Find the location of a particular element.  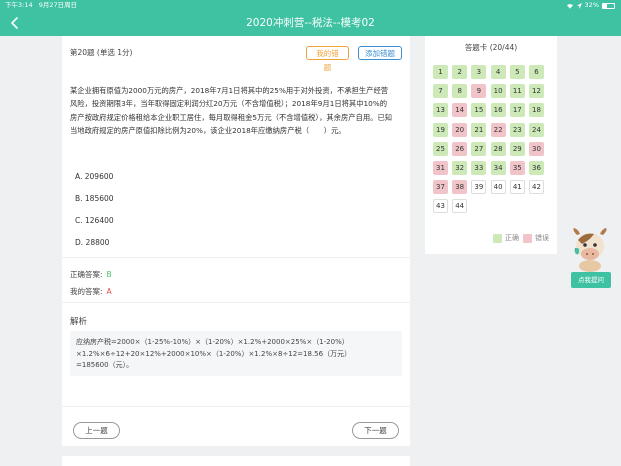

add-wrong-question-button: 添加错题 is located at coordinates (380, 53).